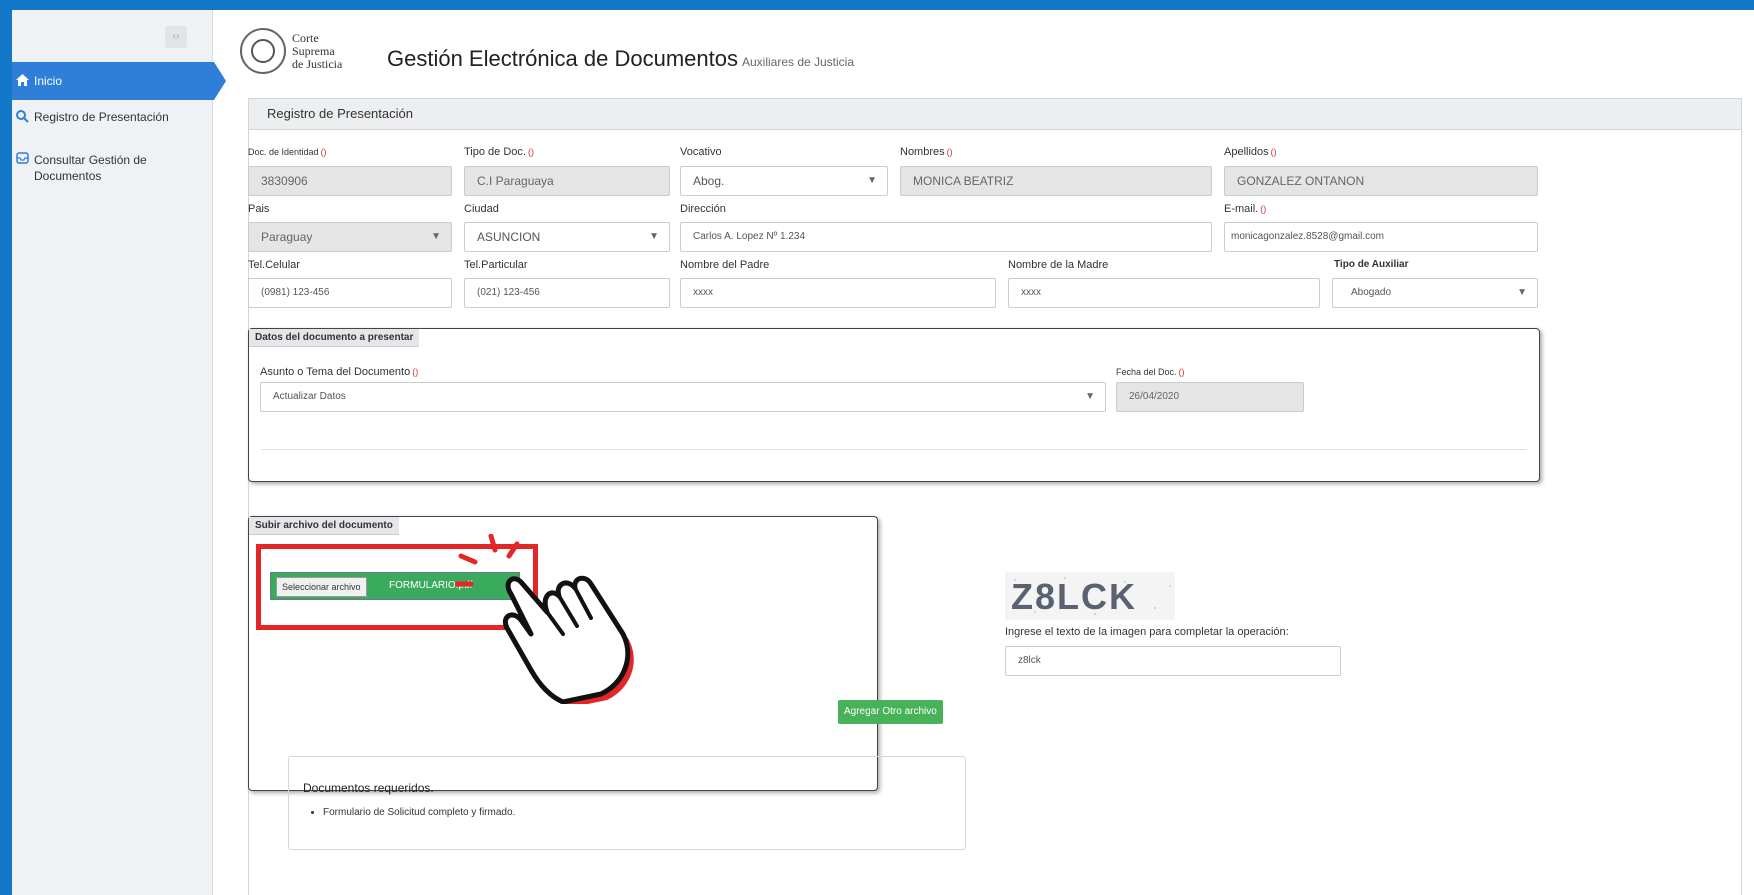  I want to click on email-label: E-mail.(), so click(1245, 209).